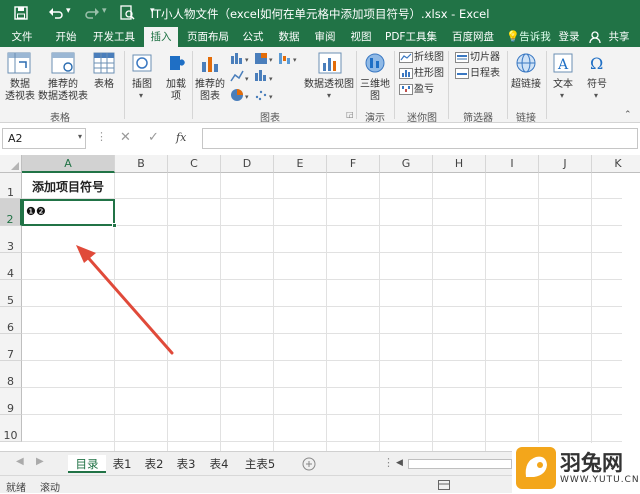 Image resolution: width=640 pixels, height=494 pixels. What do you see at coordinates (473, 37) in the screenshot?
I see `tab-baidu-netdisk: 百度网盘` at bounding box center [473, 37].